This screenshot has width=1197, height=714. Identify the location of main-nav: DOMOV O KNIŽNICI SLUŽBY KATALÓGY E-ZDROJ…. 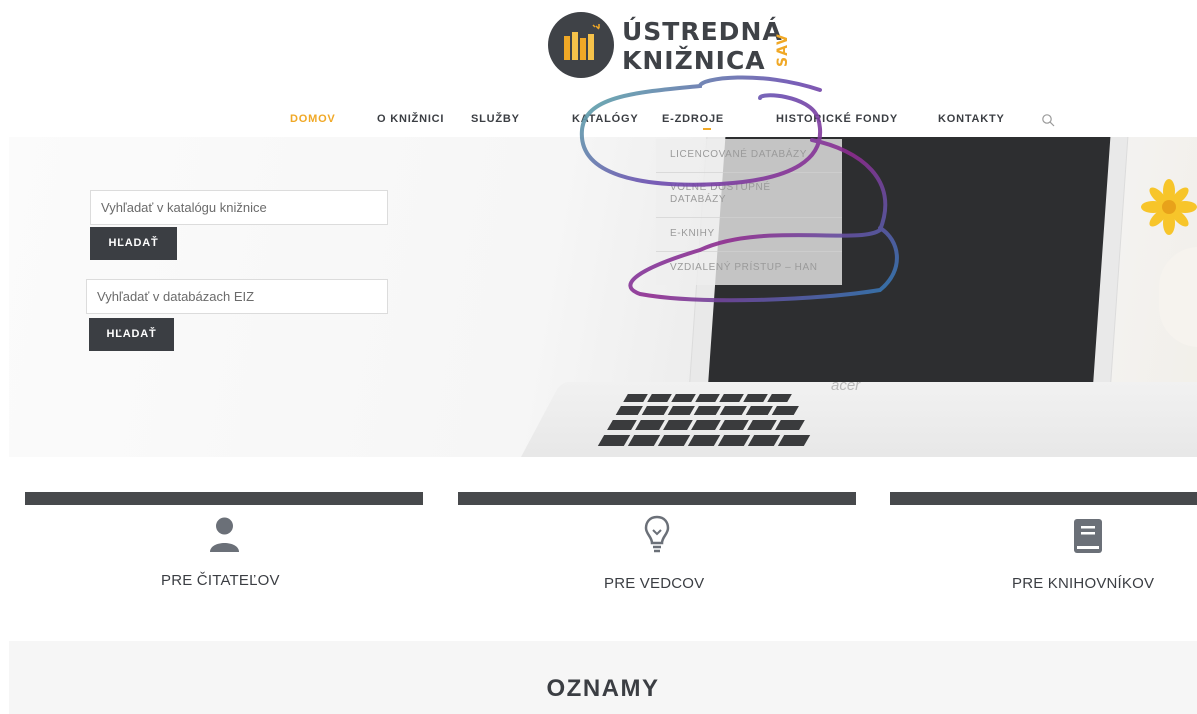
(598, 122).